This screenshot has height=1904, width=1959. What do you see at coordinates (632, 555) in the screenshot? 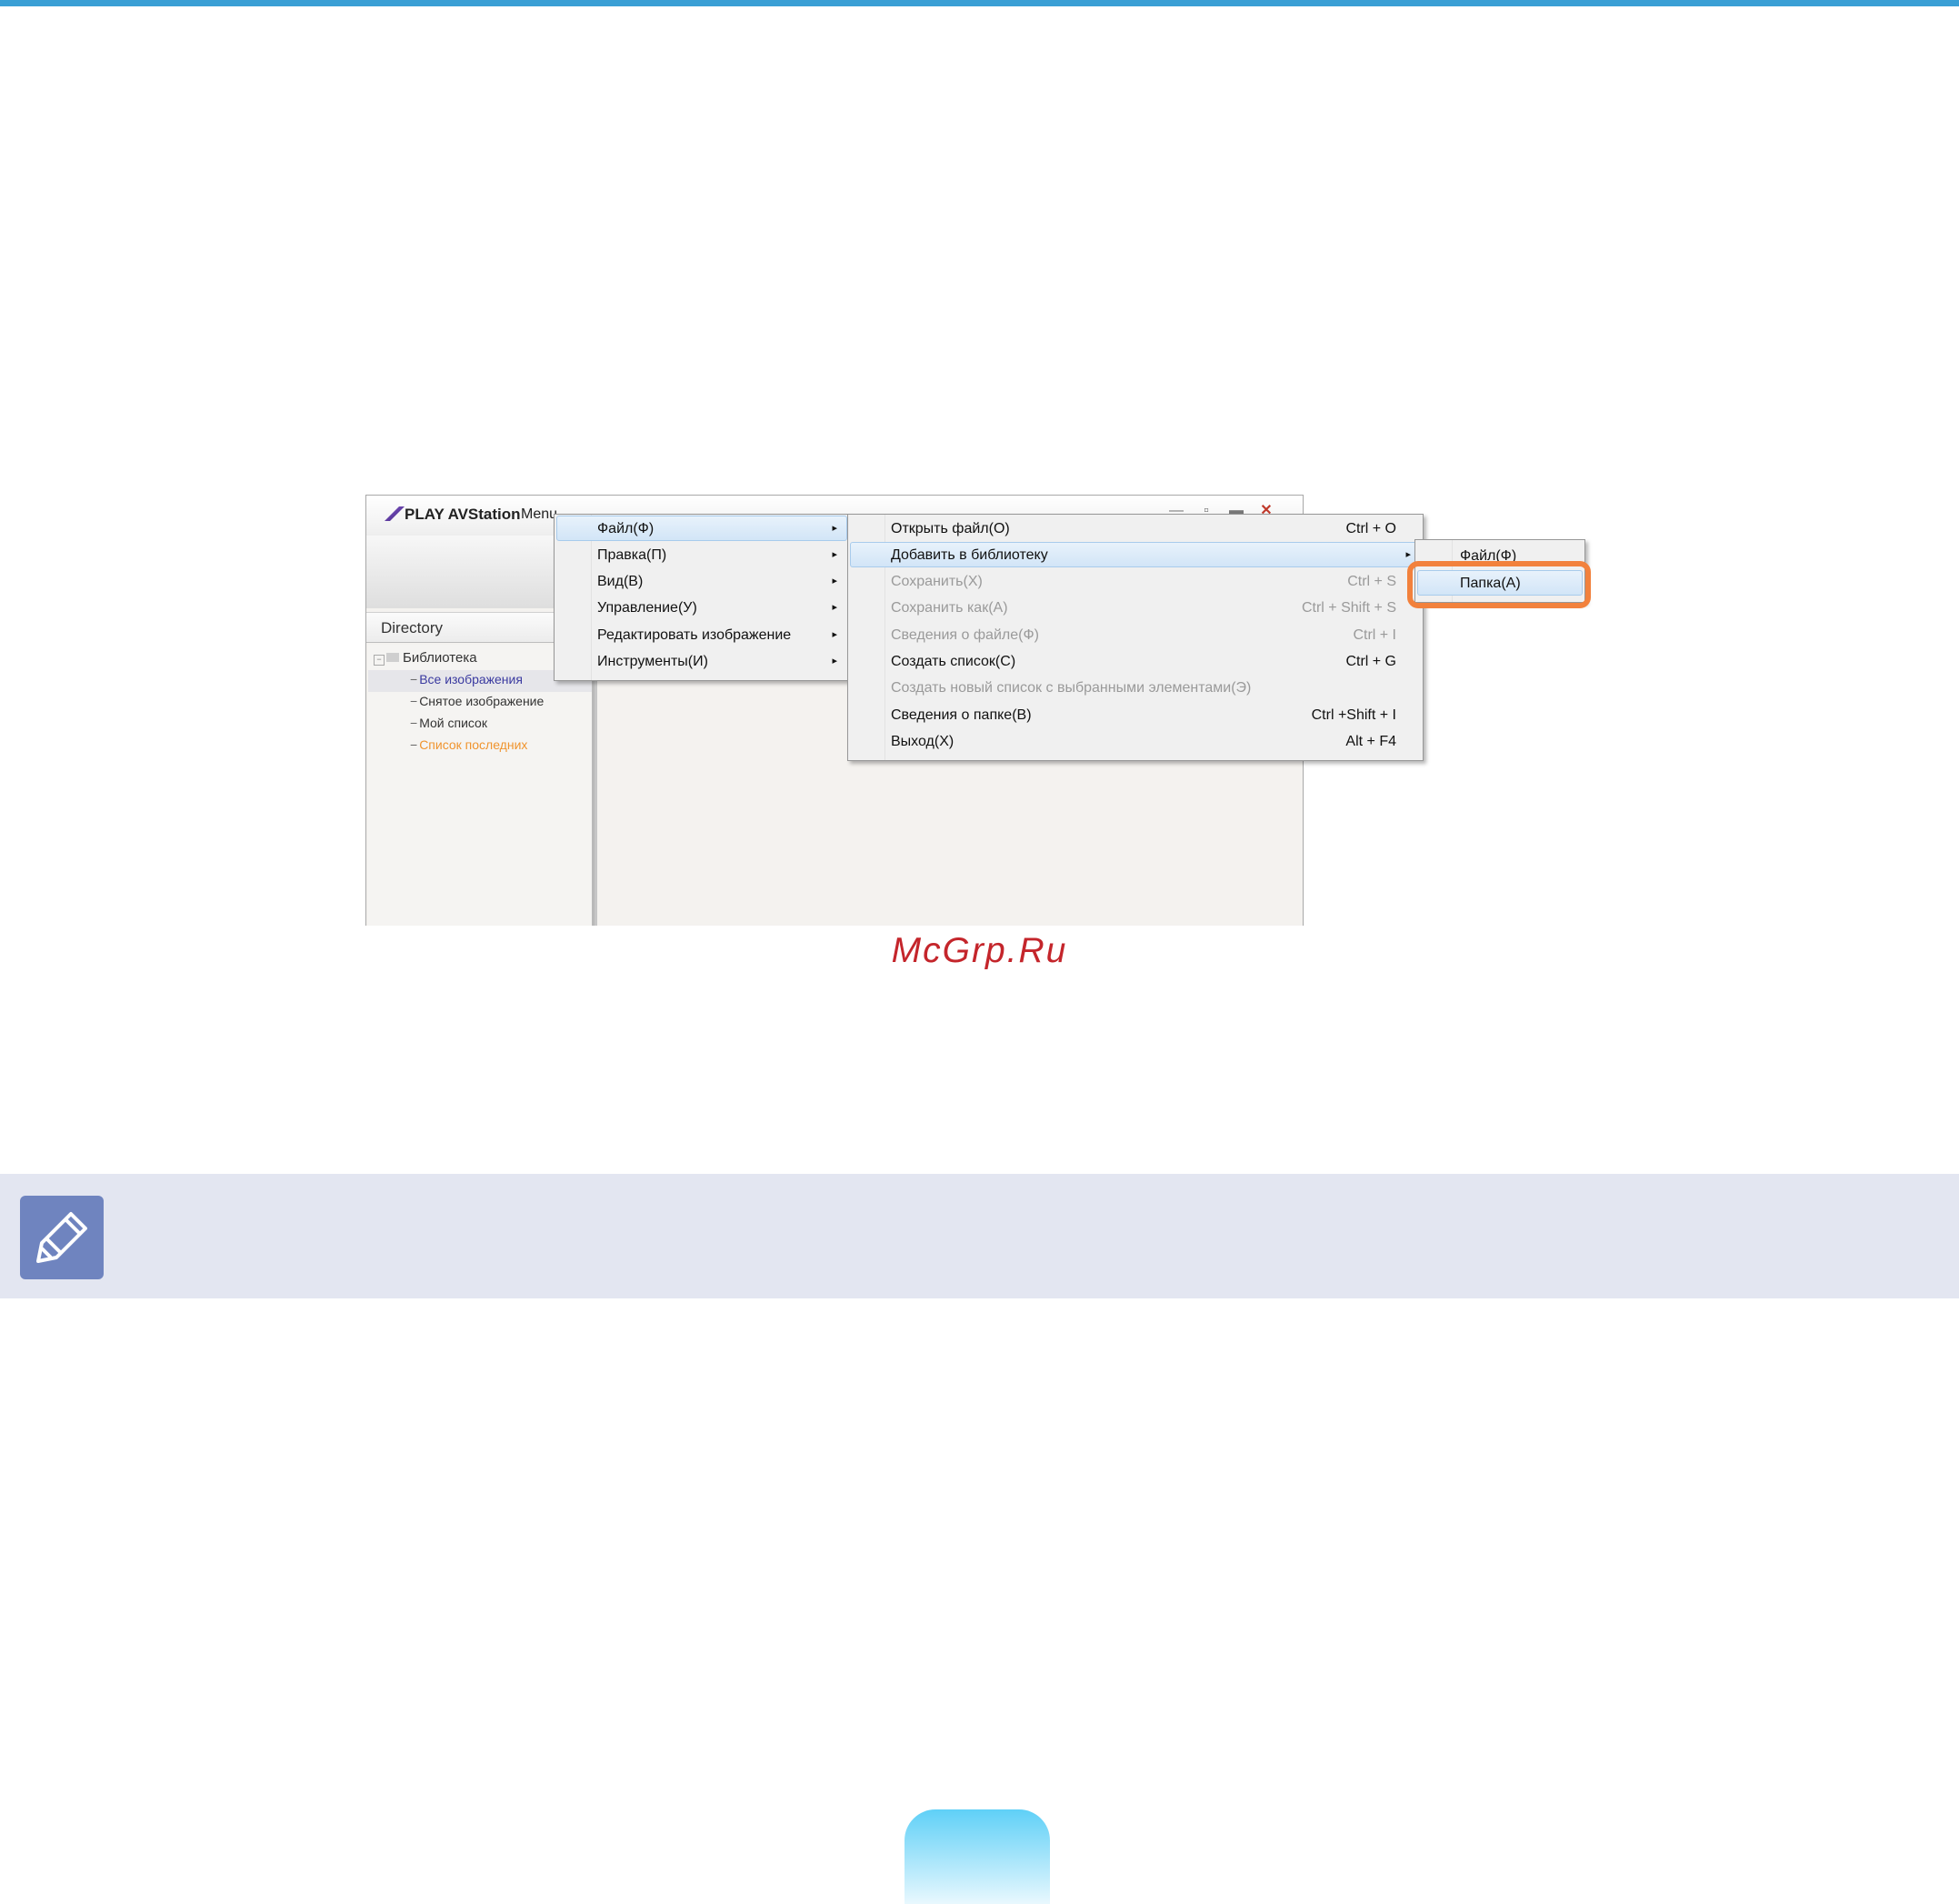
I see `menu-item-label: Правка(П)` at bounding box center [632, 555].